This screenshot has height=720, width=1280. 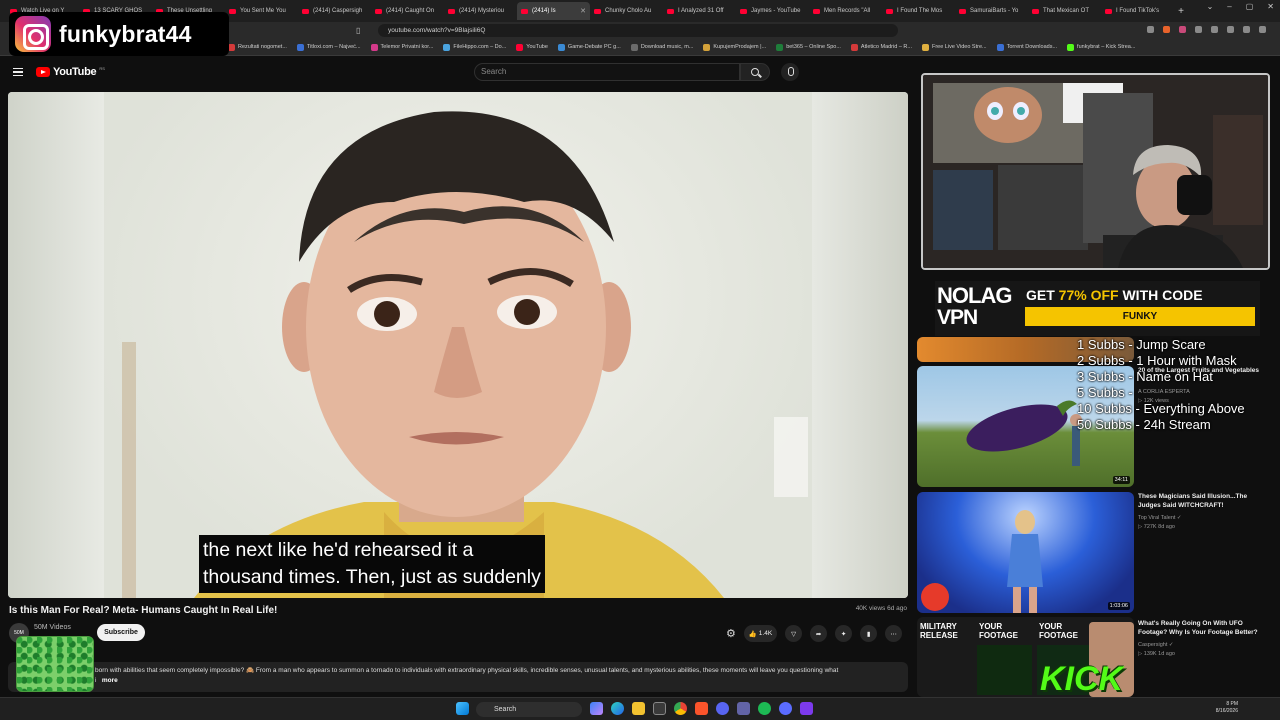 I want to click on app-icon, so click(x=806, y=708).